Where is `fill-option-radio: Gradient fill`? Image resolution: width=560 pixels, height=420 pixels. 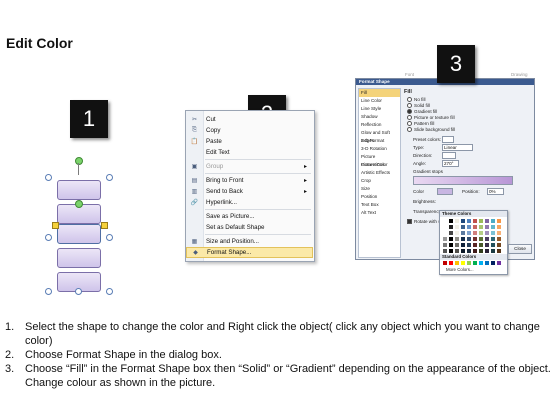
fill-option-radio: Gradient fill is located at coordinates (422, 112).